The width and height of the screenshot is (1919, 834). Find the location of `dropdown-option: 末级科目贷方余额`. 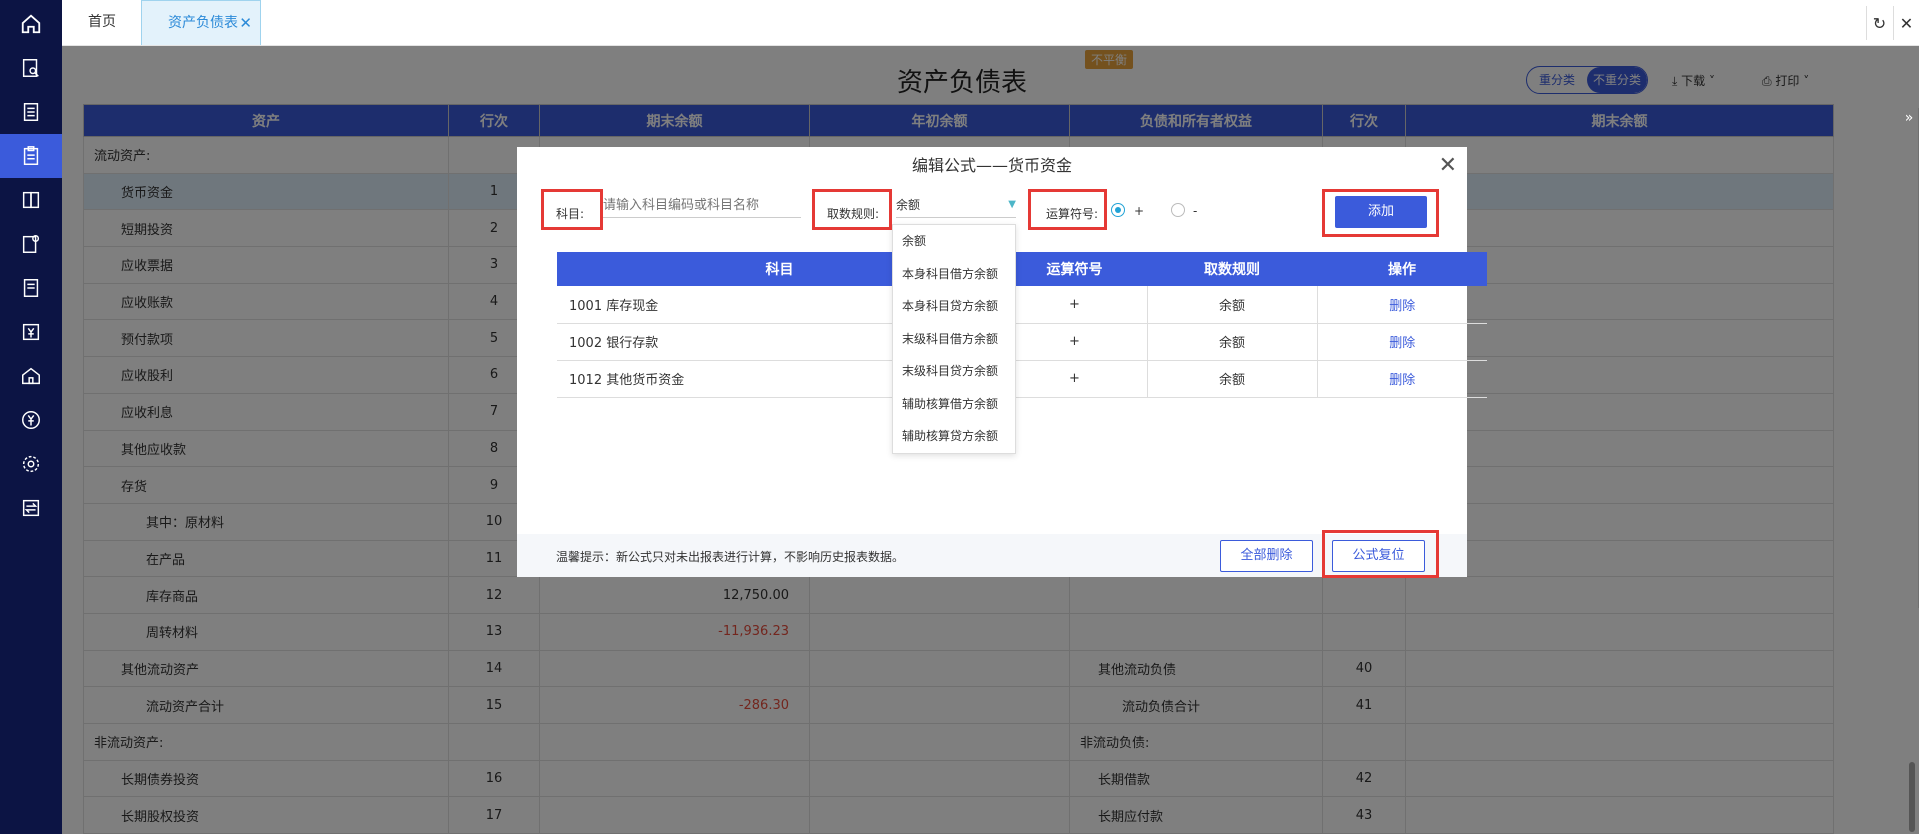

dropdown-option: 末级科目贷方余额 is located at coordinates (954, 371).